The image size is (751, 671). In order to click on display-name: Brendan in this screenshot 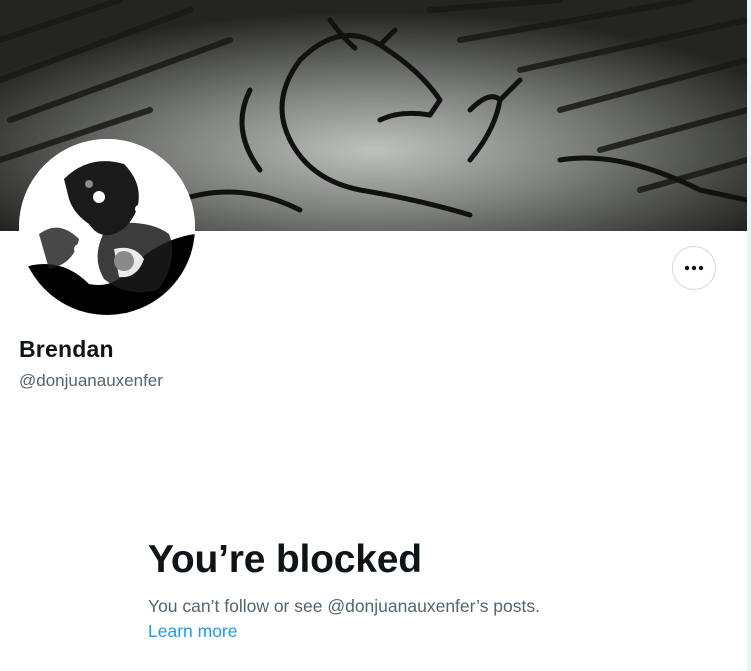, I will do `click(66, 349)`.